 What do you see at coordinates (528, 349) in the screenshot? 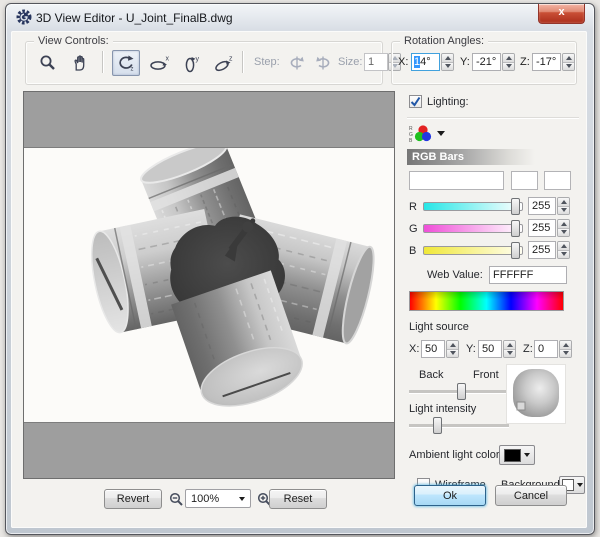
I see `light-z-label: Z:` at bounding box center [528, 349].